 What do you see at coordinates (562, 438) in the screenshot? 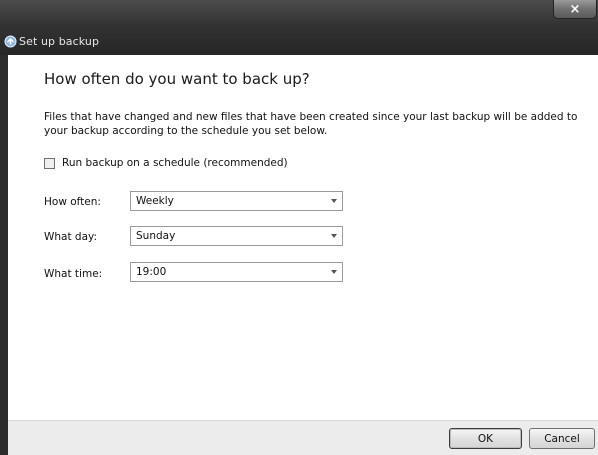
I see `cancel-button: Cancel` at bounding box center [562, 438].